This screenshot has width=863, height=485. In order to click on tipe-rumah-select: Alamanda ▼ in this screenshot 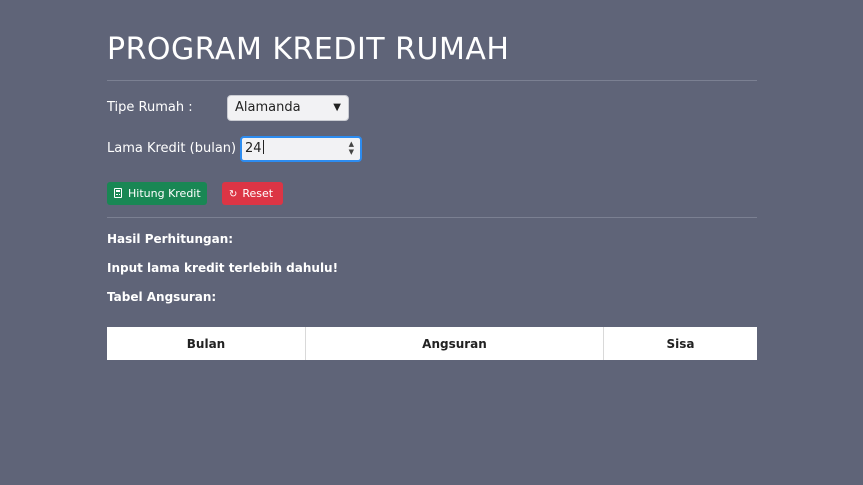, I will do `click(288, 108)`.